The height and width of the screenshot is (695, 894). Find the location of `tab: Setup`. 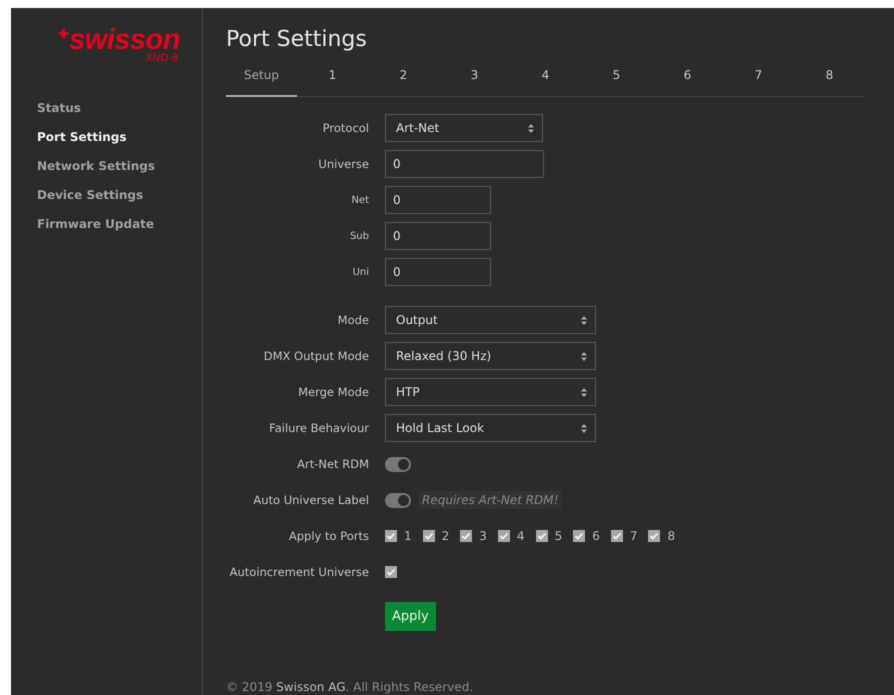

tab: Setup is located at coordinates (261, 79).